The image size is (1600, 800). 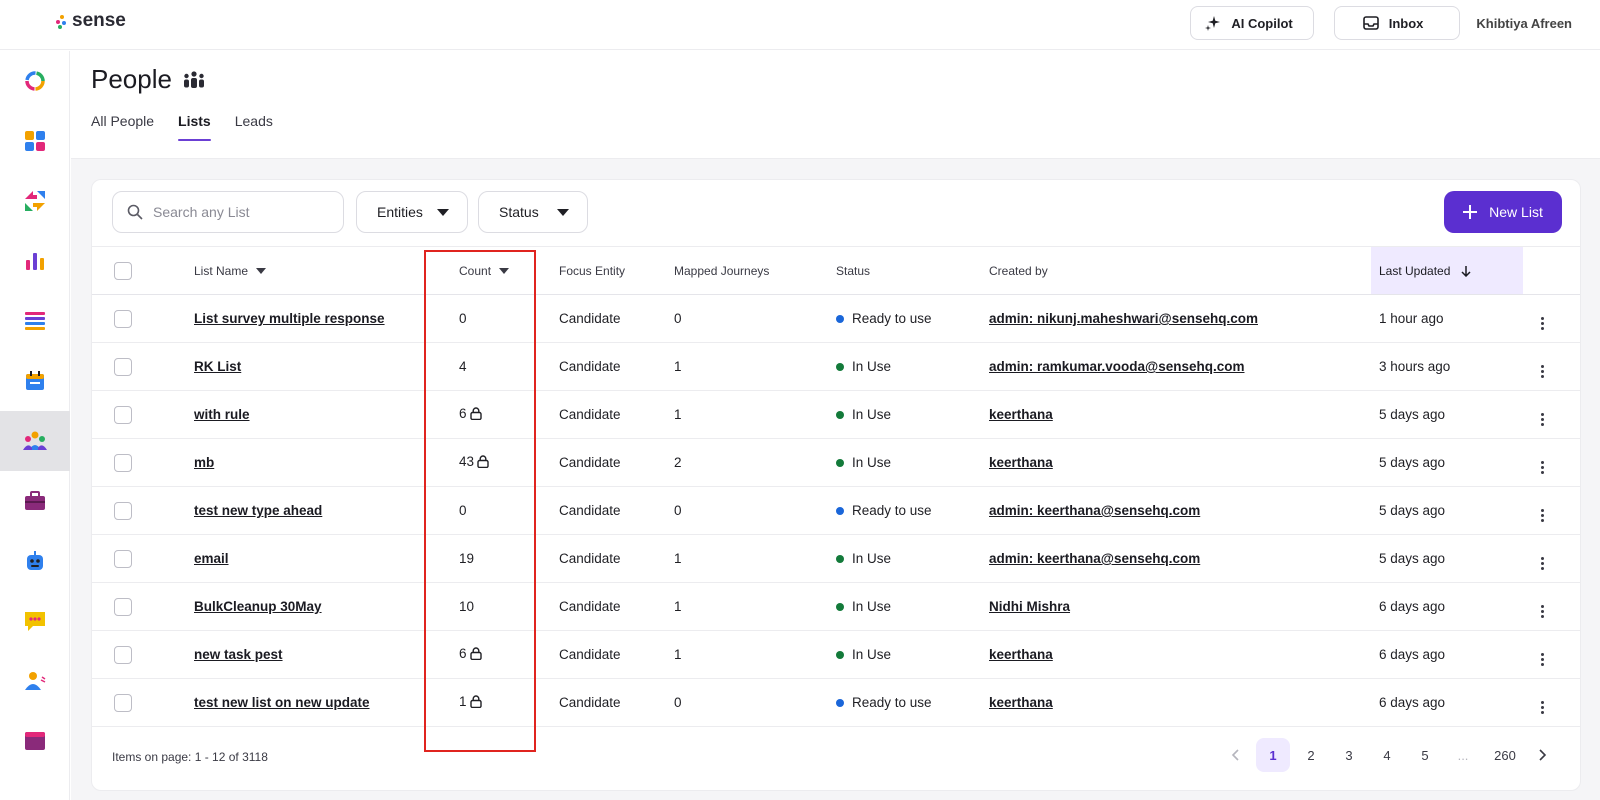 I want to click on select-all-checkbox, so click(x=123, y=270).